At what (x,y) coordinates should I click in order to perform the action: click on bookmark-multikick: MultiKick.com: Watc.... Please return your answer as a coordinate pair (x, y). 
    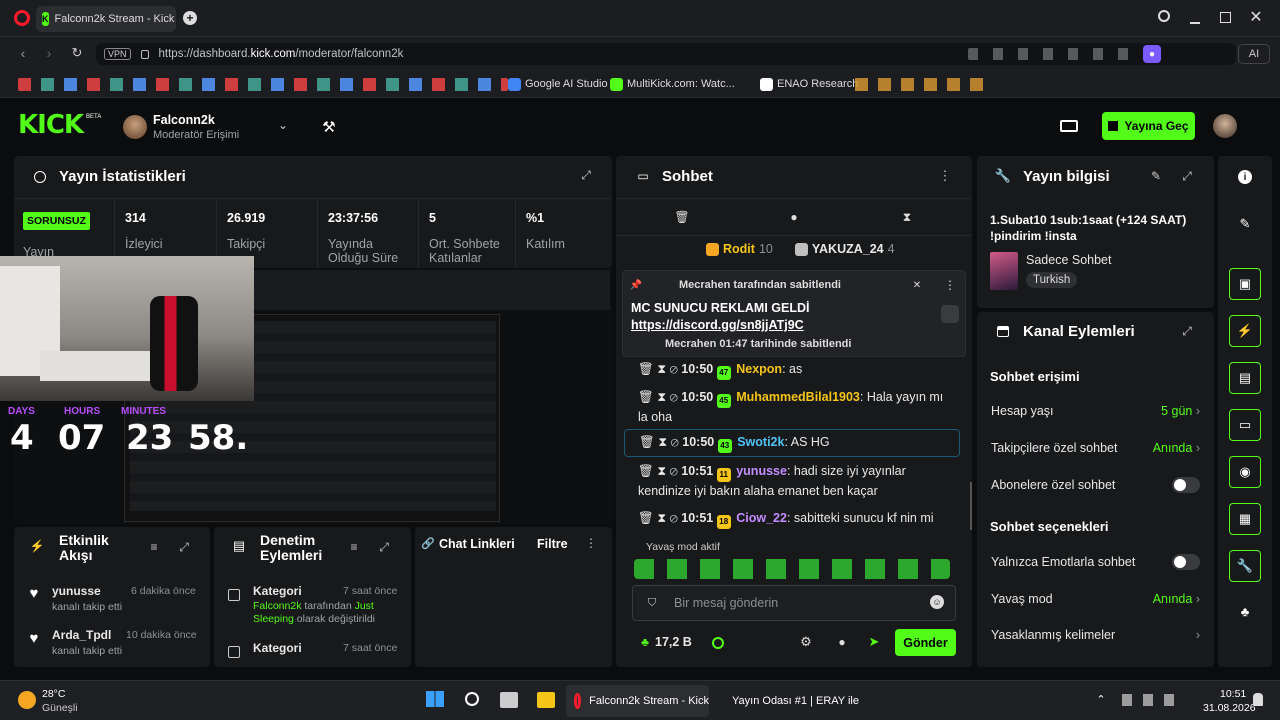
    Looking at the image, I should click on (672, 84).